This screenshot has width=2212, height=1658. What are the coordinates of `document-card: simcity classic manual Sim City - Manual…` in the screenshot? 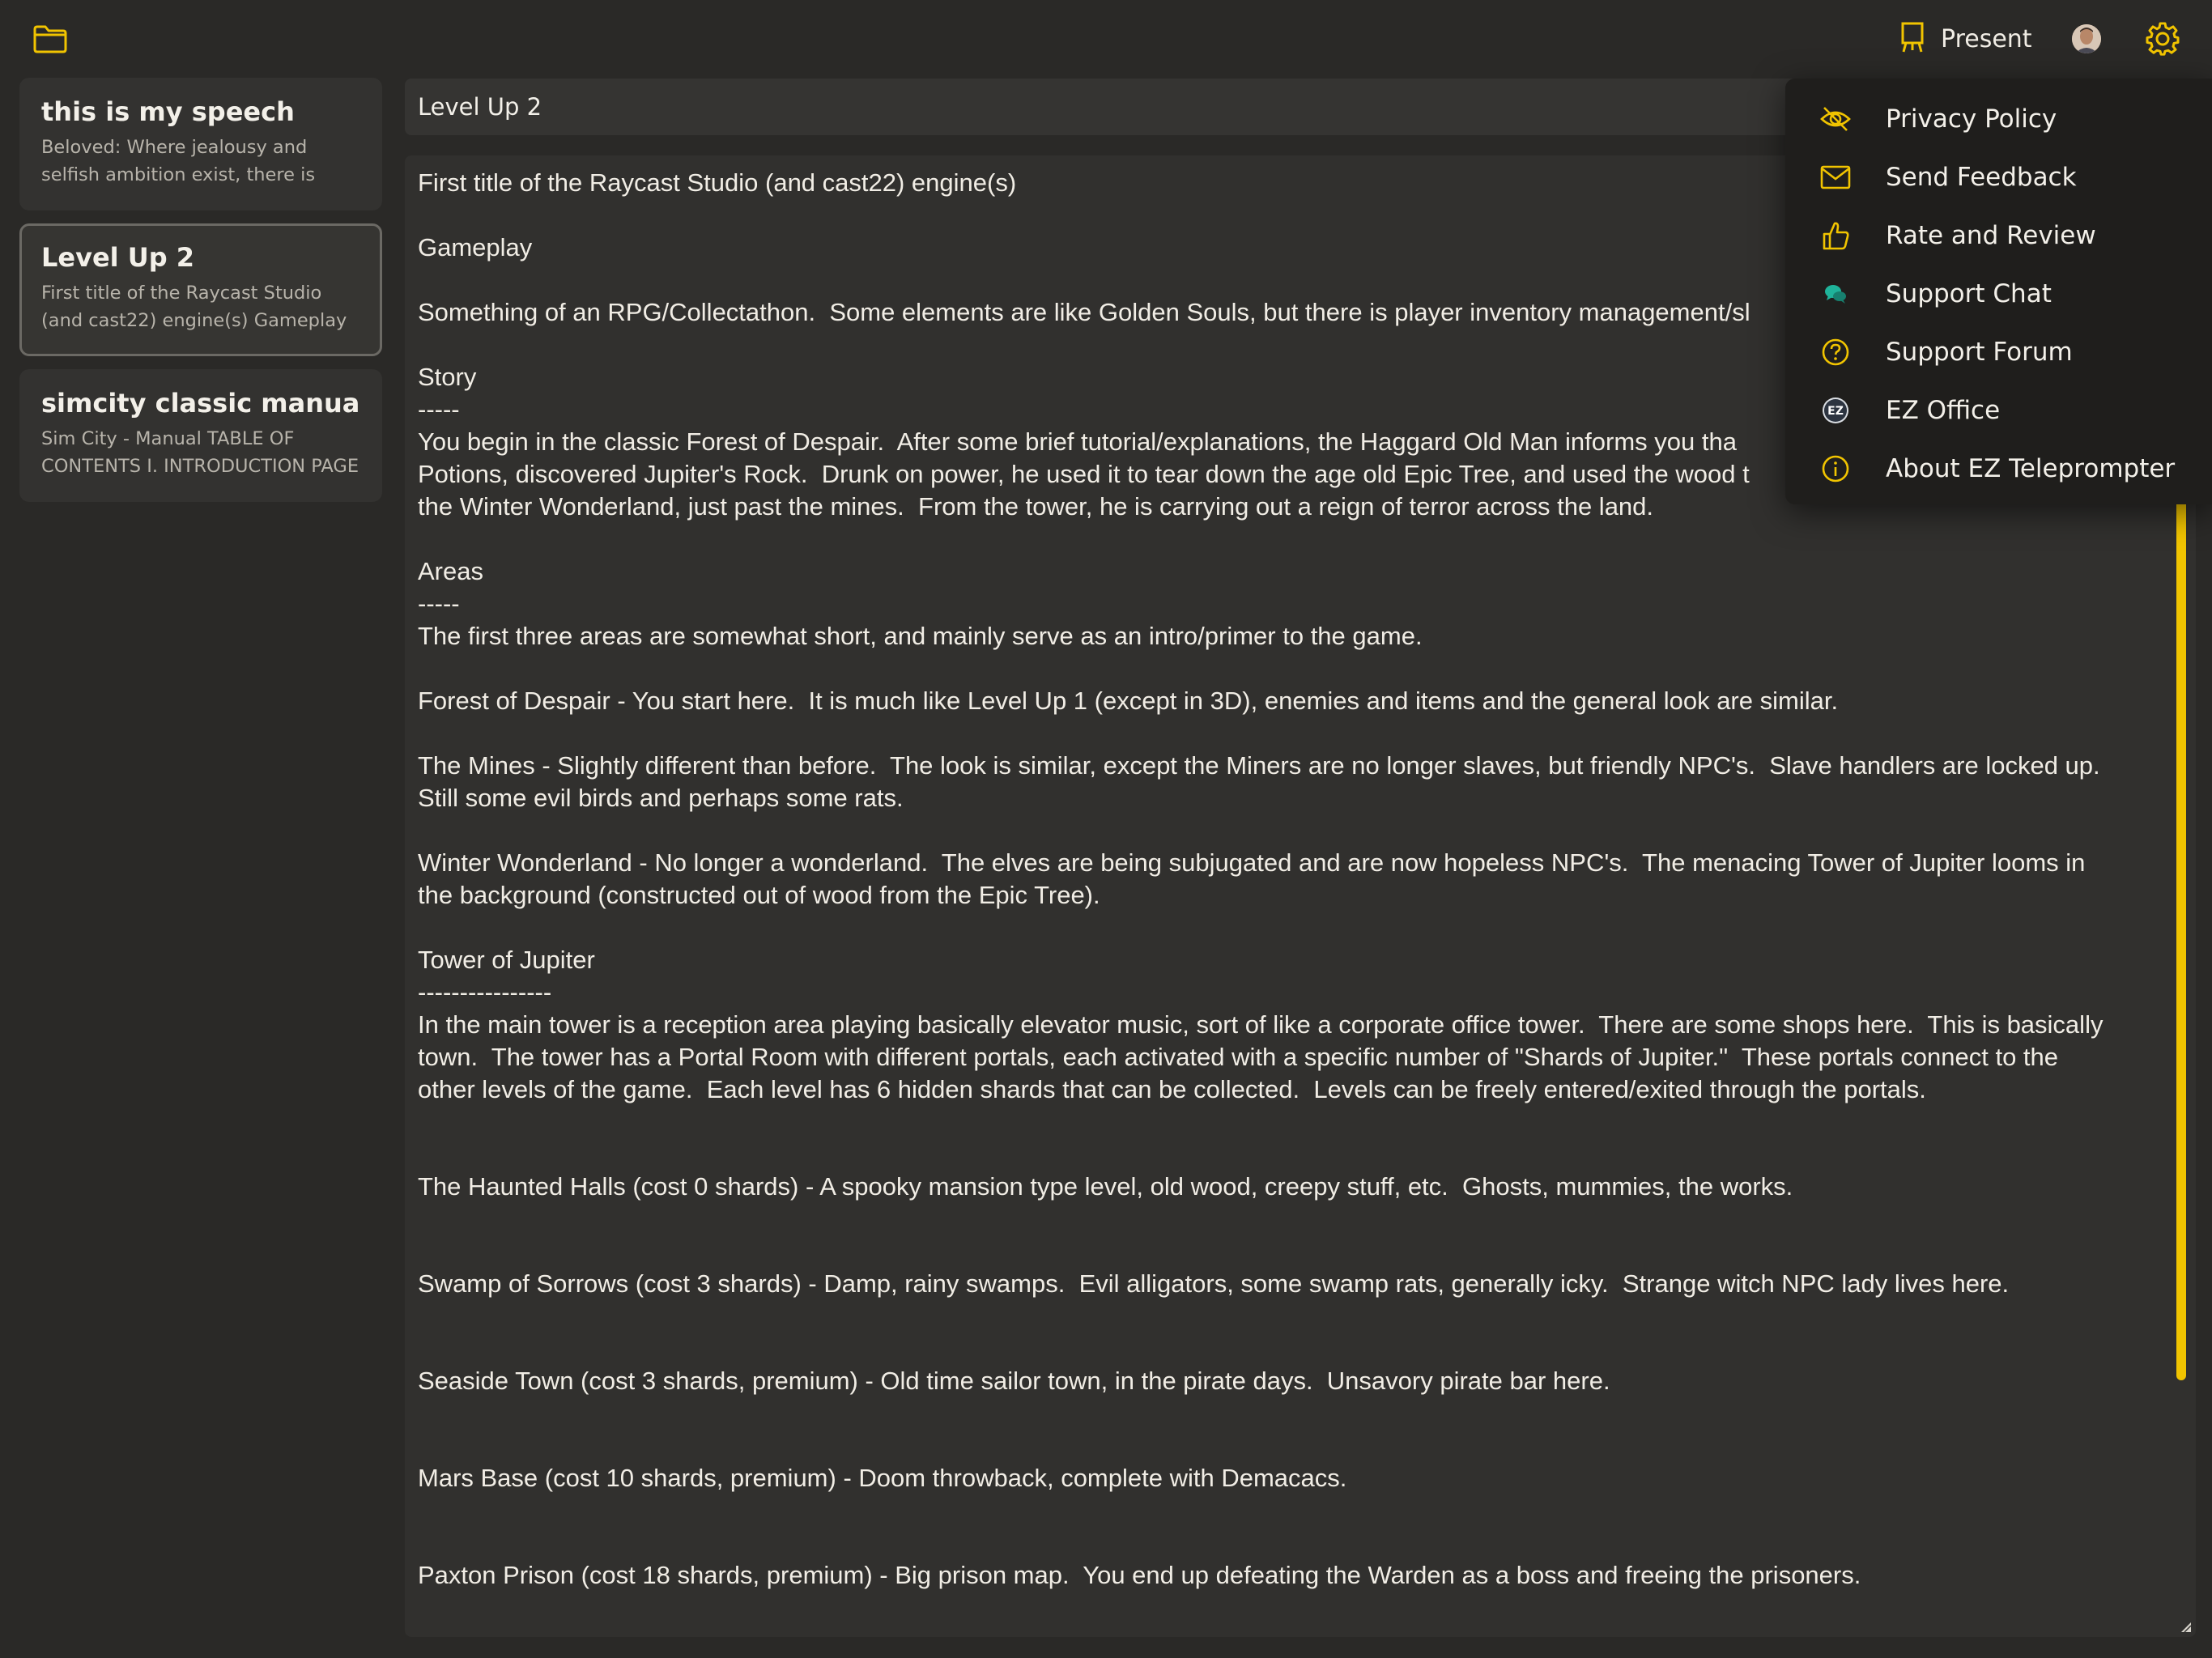 It's located at (201, 435).